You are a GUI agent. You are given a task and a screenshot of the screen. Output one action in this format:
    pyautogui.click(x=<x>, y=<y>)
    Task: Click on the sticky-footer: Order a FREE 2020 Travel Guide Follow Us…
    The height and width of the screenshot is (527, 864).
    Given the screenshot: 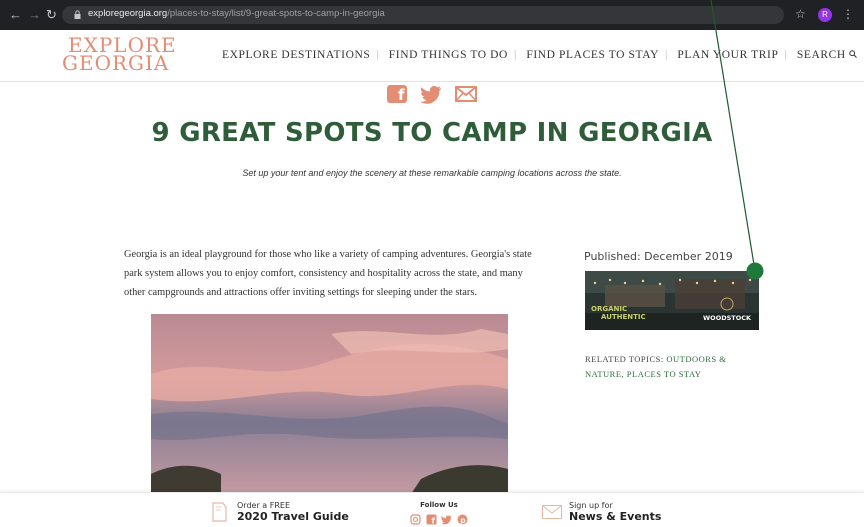 What is the action you would take?
    pyautogui.click(x=432, y=509)
    